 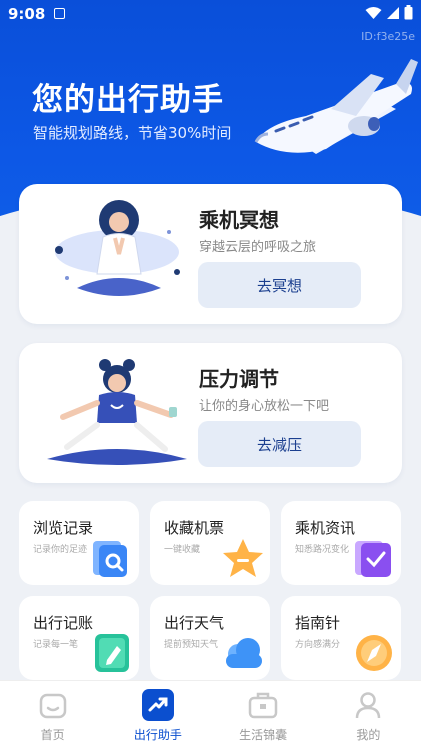 I want to click on flight-info-tile: 乘机资讯 知悉路况变化, so click(x=341, y=543).